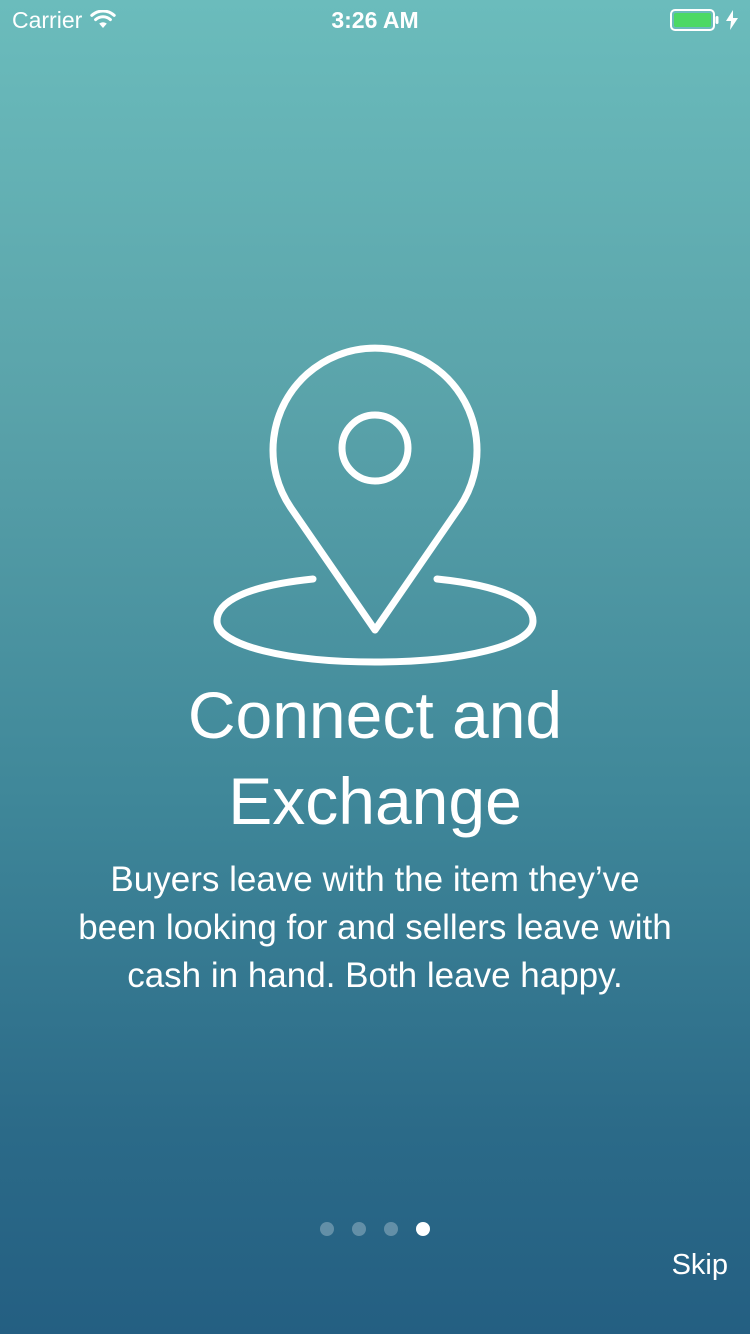 This screenshot has width=750, height=1334. What do you see at coordinates (695, 20) in the screenshot?
I see `battery-icon` at bounding box center [695, 20].